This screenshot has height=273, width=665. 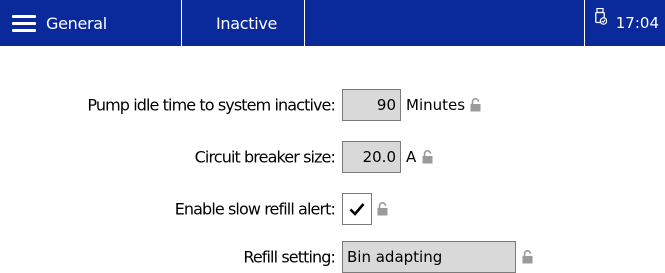 What do you see at coordinates (24, 23) in the screenshot?
I see `hamburger-icon` at bounding box center [24, 23].